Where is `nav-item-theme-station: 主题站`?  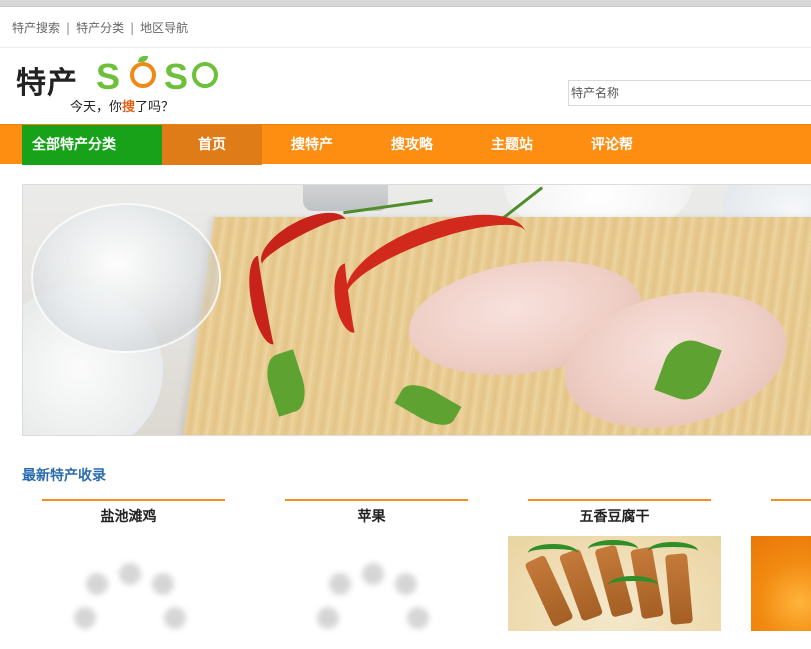
nav-item-theme-station: 主题站 is located at coordinates (512, 145).